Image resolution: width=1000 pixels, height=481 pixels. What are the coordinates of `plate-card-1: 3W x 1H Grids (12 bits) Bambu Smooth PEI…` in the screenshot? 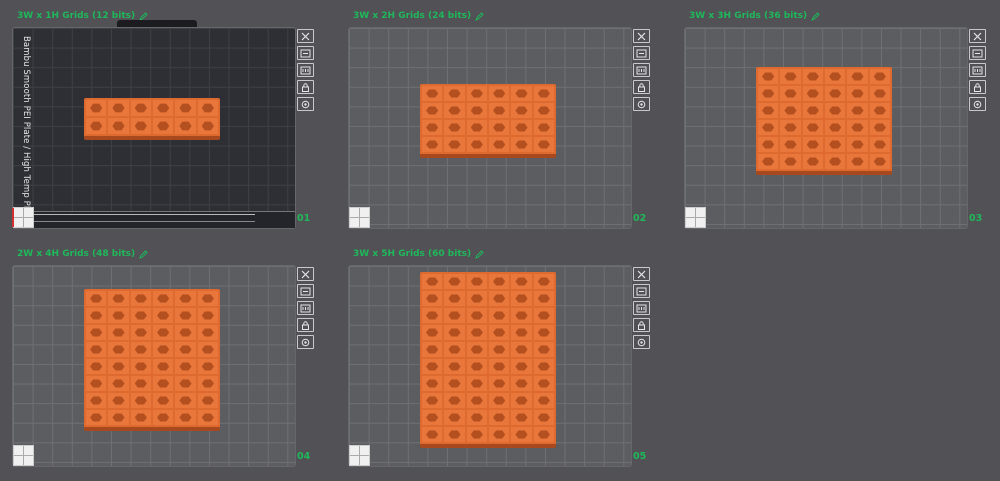 It's located at (172, 120).